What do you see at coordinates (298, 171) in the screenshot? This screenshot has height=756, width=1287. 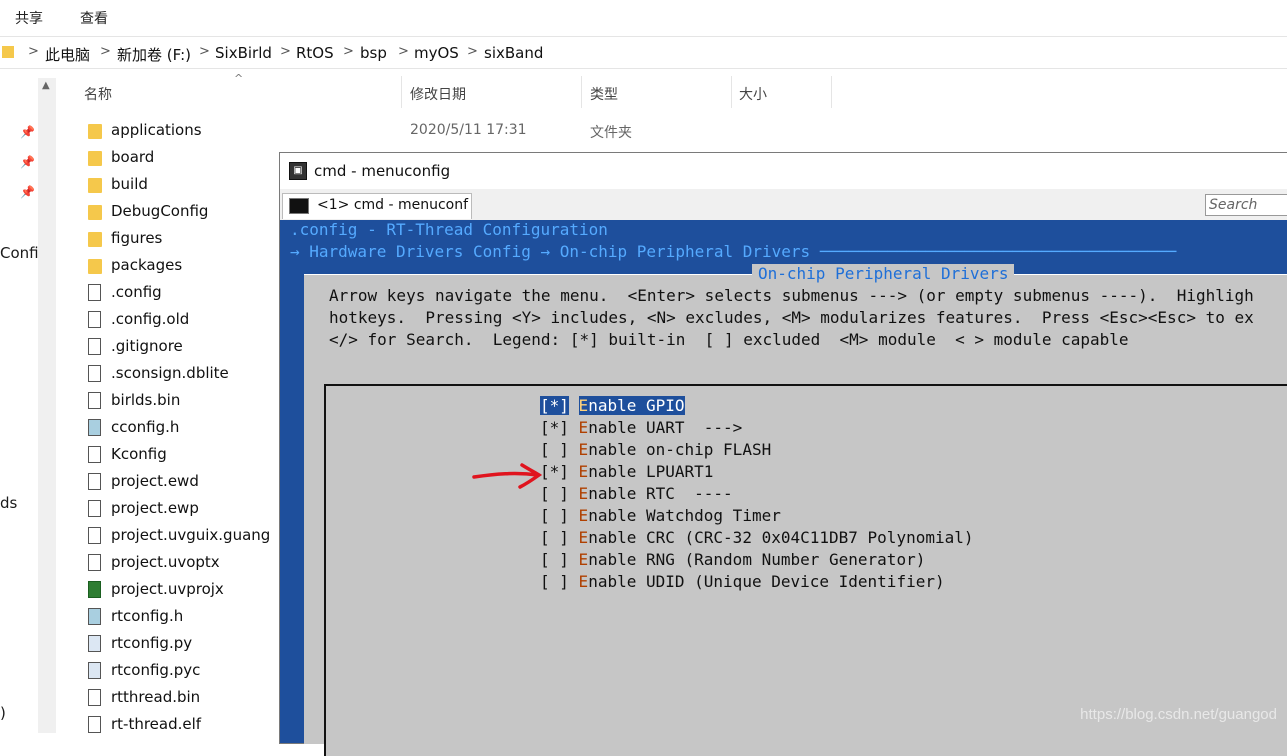 I see `console-app-icon: ▣` at bounding box center [298, 171].